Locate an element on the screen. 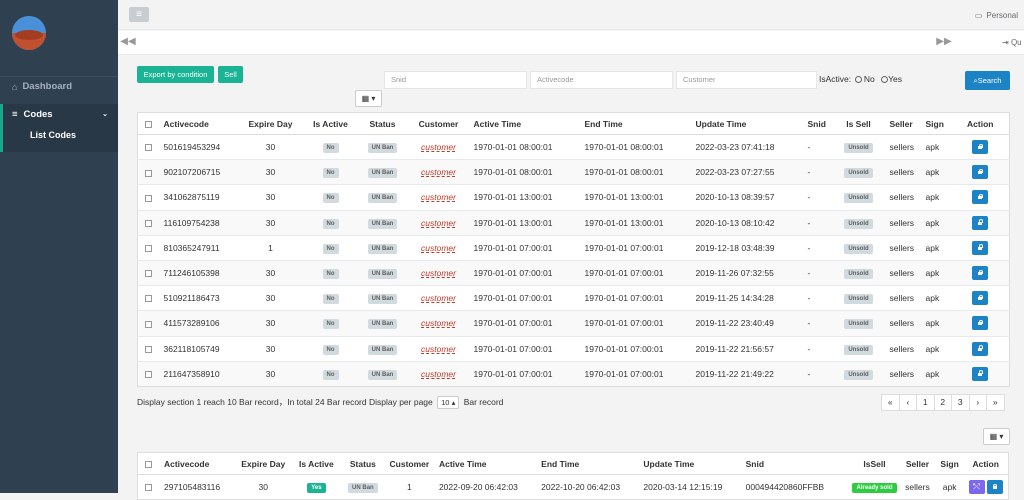 The image size is (1024, 500). activecode-input: Activecode is located at coordinates (601, 80).